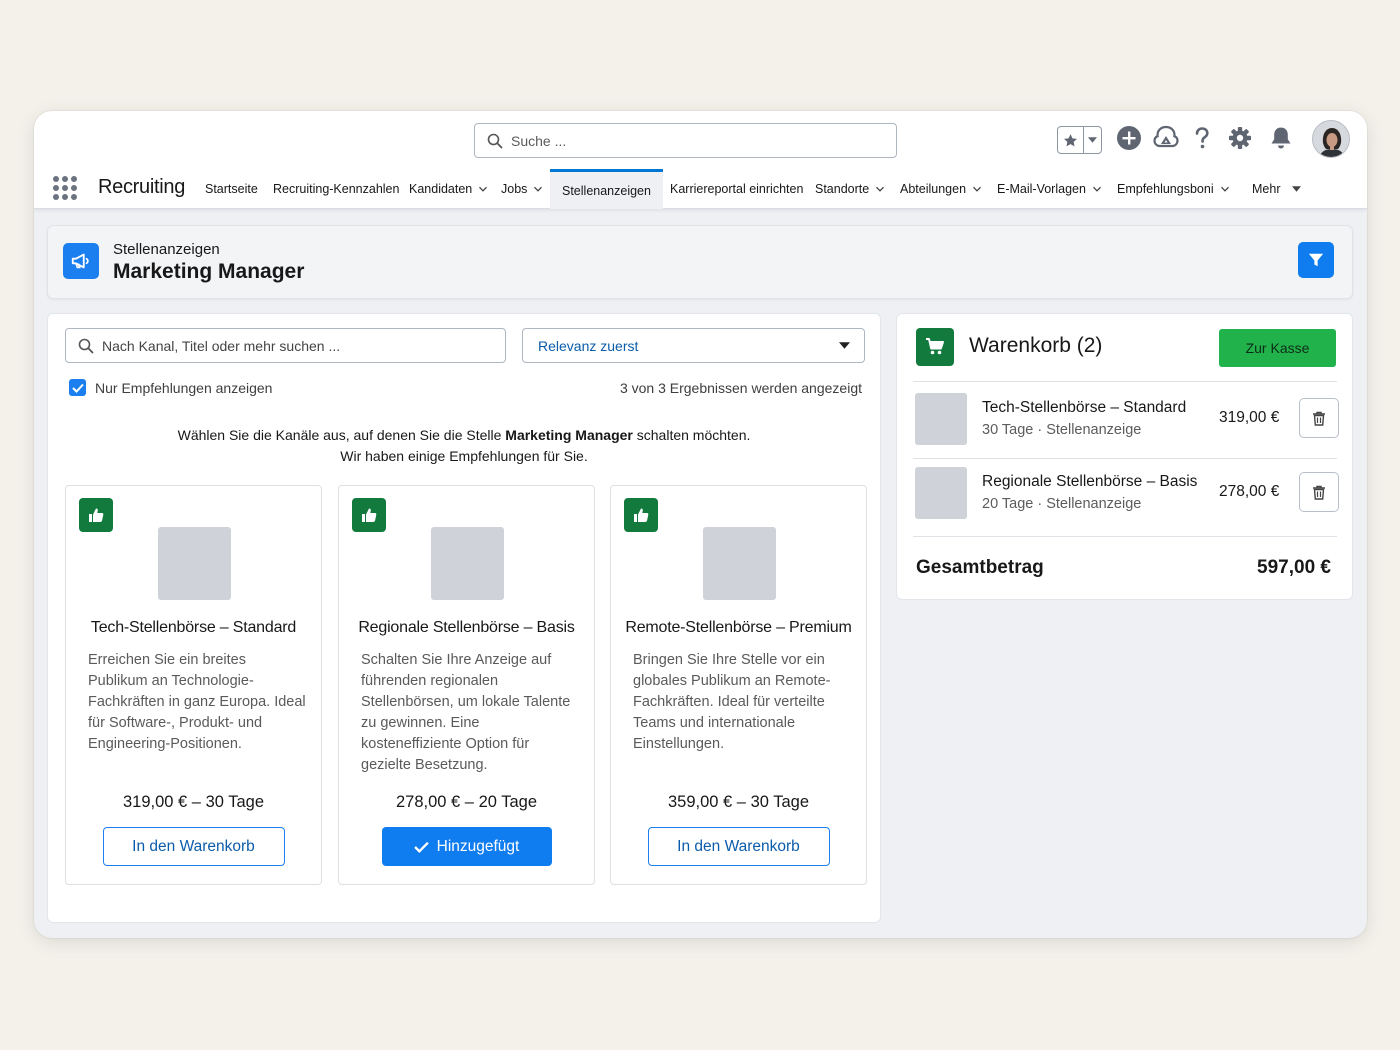  What do you see at coordinates (980, 567) in the screenshot?
I see `cart-total-label: Gesamtbetrag` at bounding box center [980, 567].